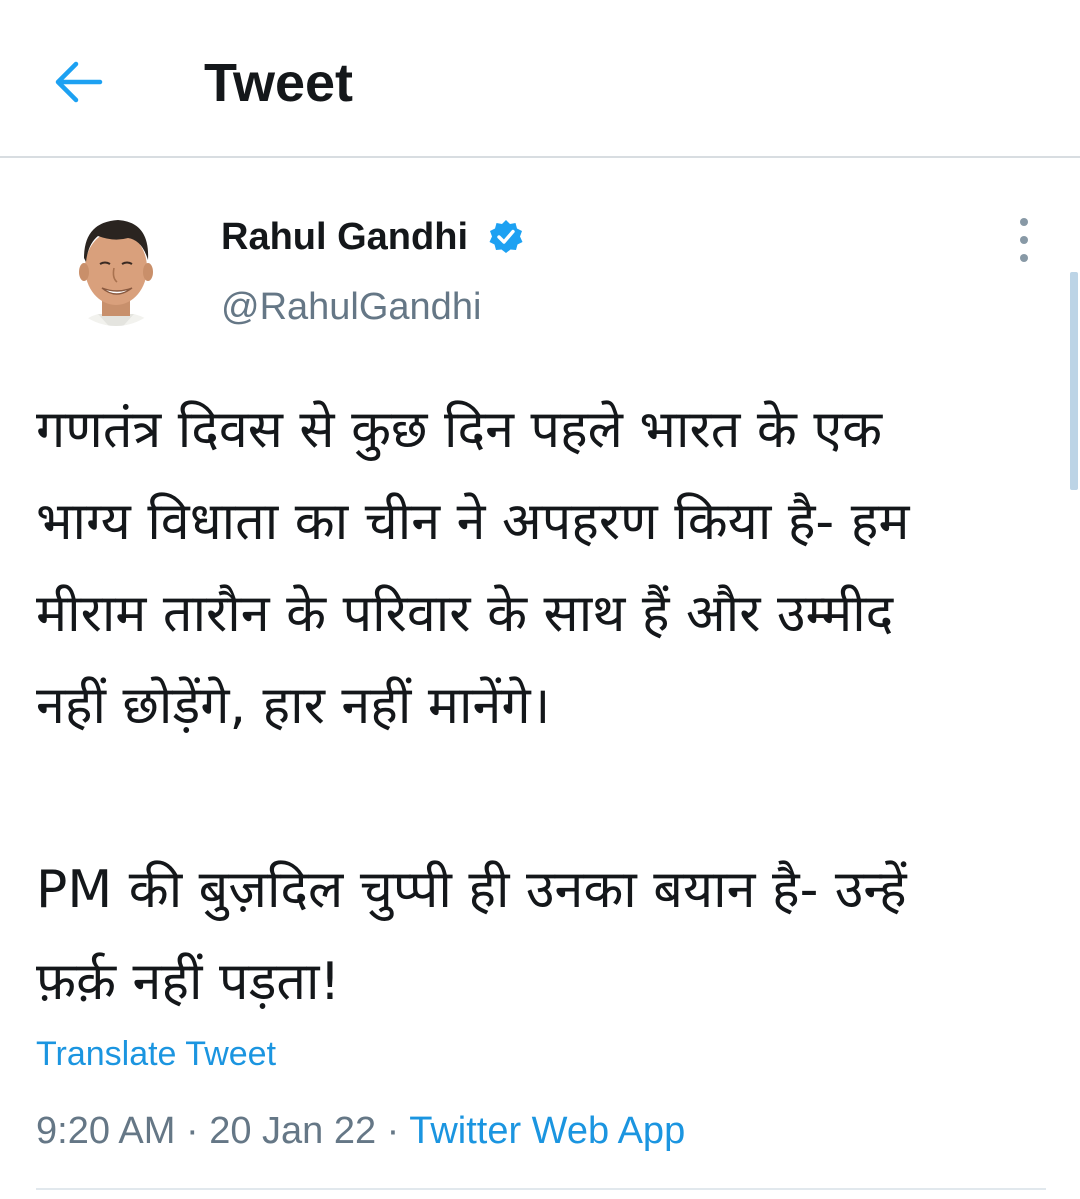 This screenshot has height=1199, width=1080. I want to click on top-app-bar: Tweet, so click(540, 79).